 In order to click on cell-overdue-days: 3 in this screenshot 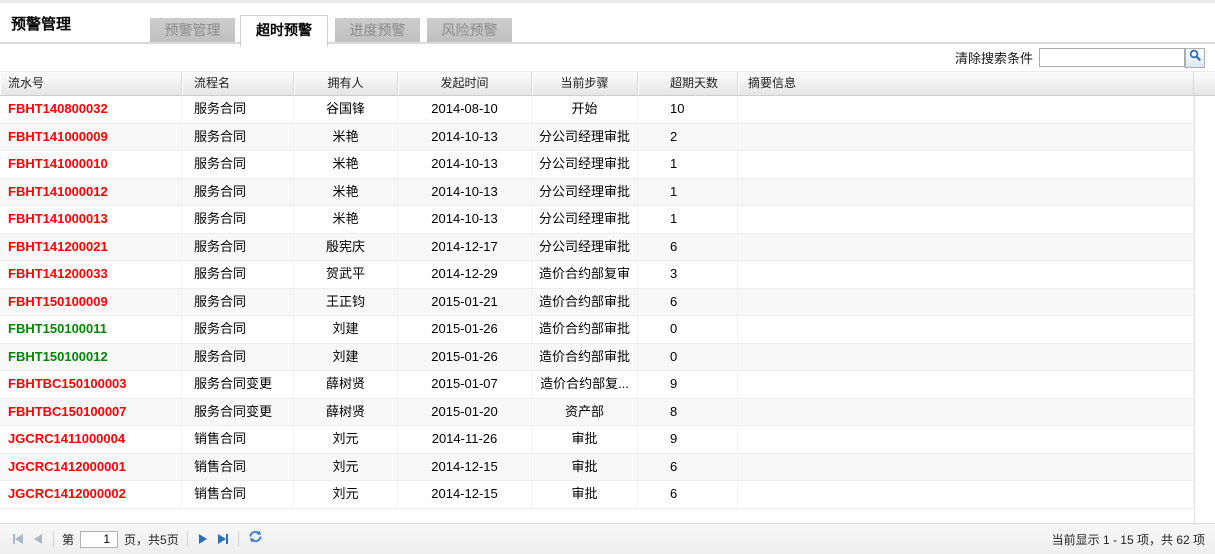, I will do `click(688, 274)`.